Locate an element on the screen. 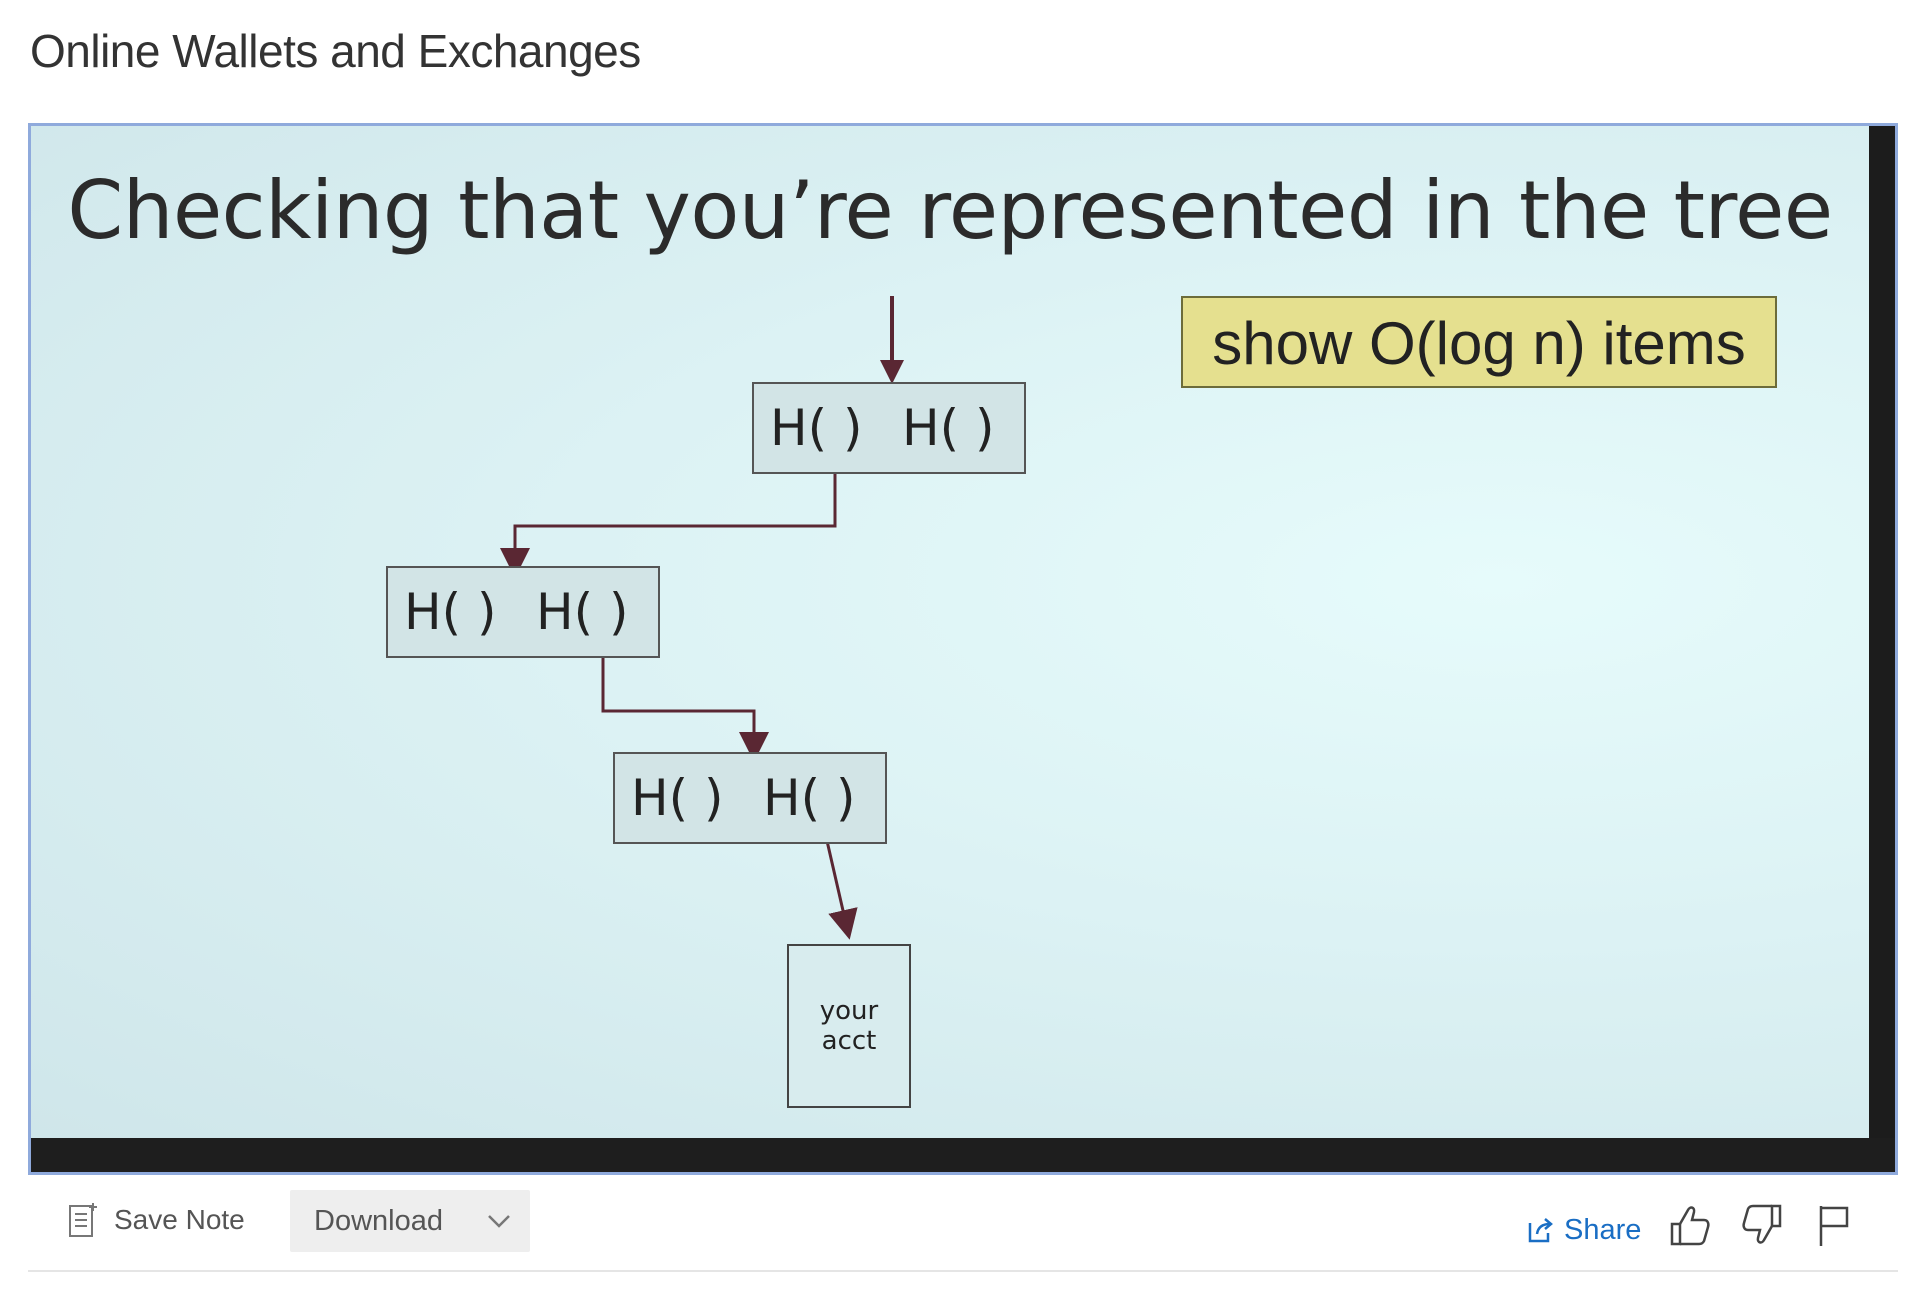  tree-arrows is located at coordinates (702, 618).